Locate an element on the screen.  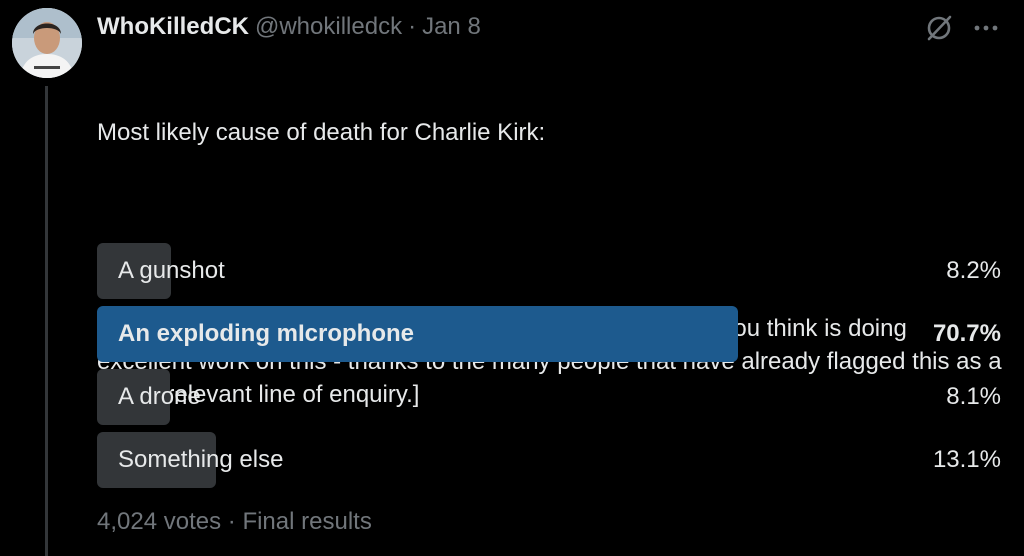
poll-option-label: Something else is located at coordinates (201, 459).